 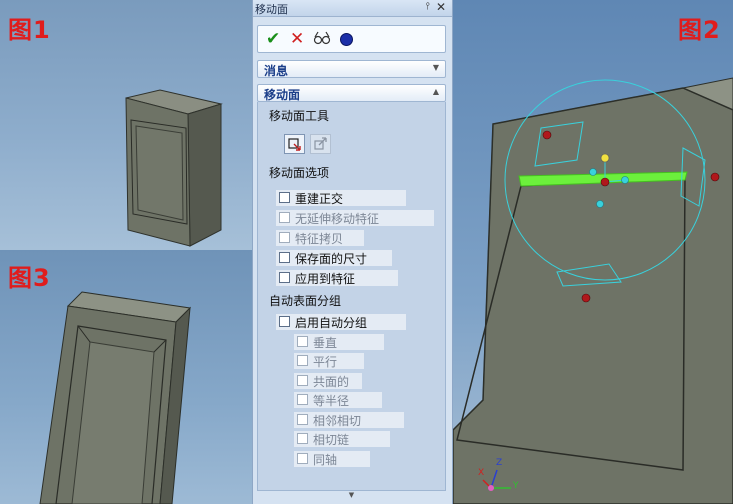 What do you see at coordinates (605, 182) in the screenshot?
I see `handle-center-point` at bounding box center [605, 182].